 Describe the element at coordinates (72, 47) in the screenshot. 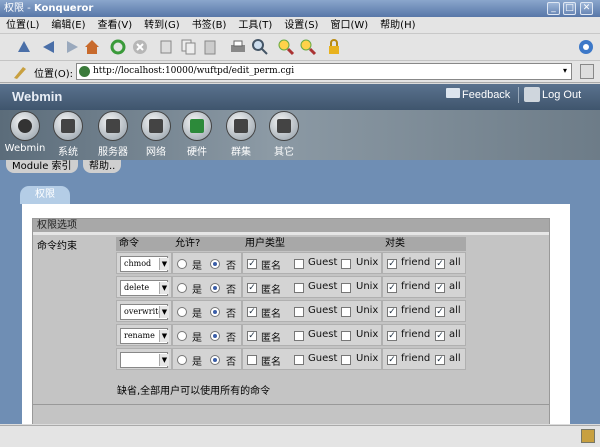

I see `forward-icon` at that location.